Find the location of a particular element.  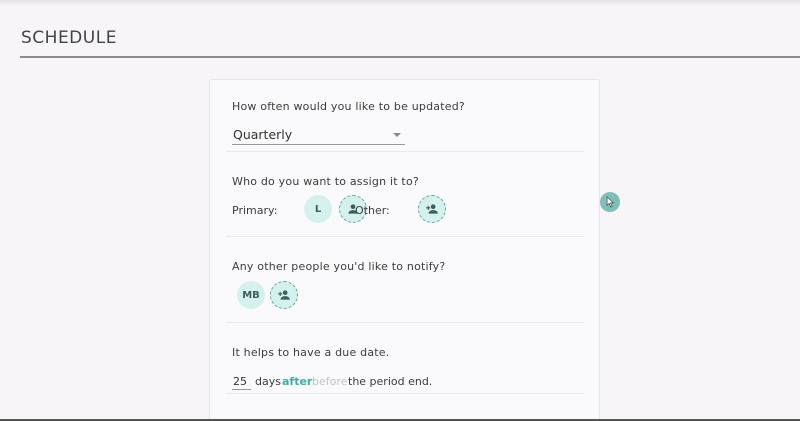

due-question: It helps to have a due date. is located at coordinates (311, 352).